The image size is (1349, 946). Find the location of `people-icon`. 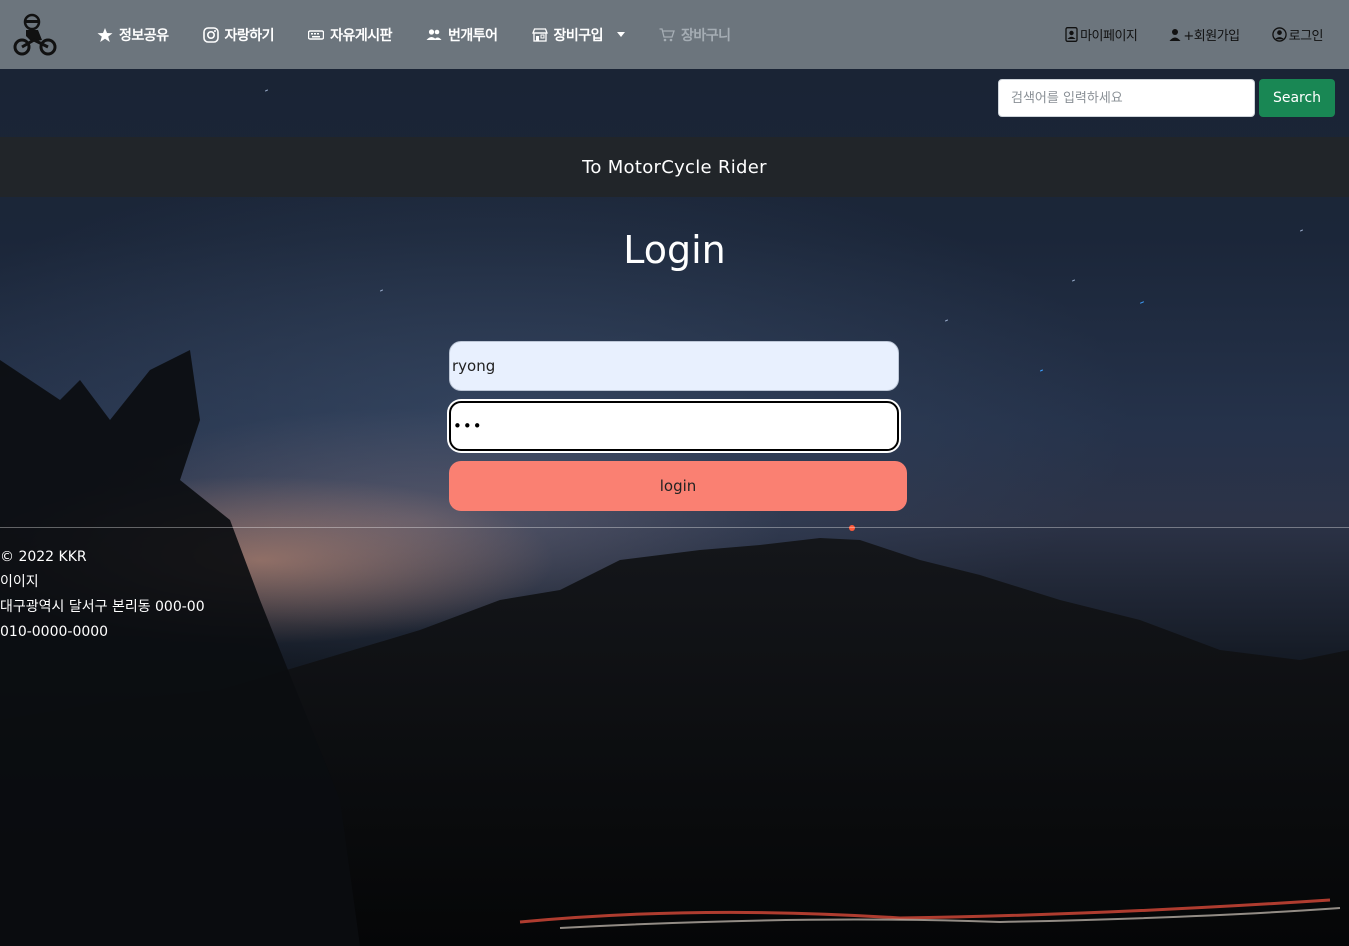

people-icon is located at coordinates (434, 34).